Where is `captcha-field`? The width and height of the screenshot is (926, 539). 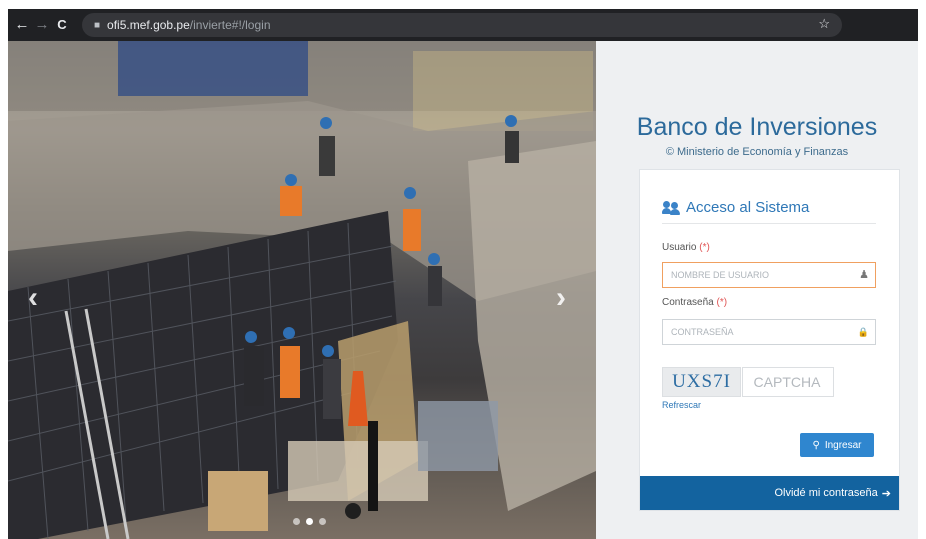 captcha-field is located at coordinates (788, 382).